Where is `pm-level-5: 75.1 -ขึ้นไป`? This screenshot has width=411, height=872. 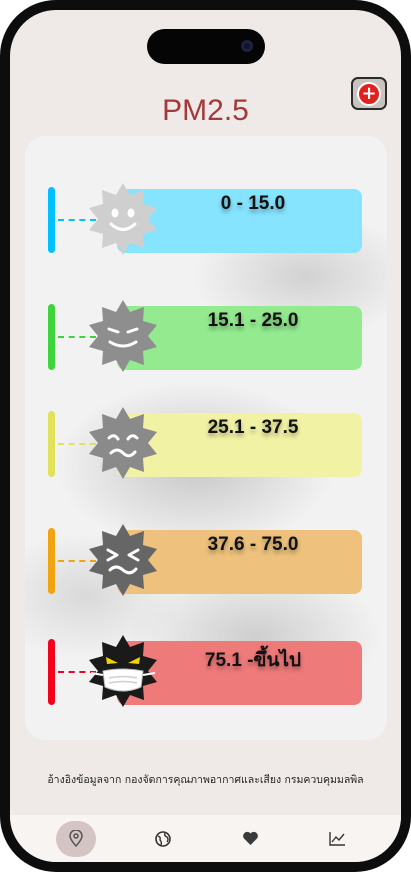 pm-level-5: 75.1 -ขึ้นไป is located at coordinates (206, 677).